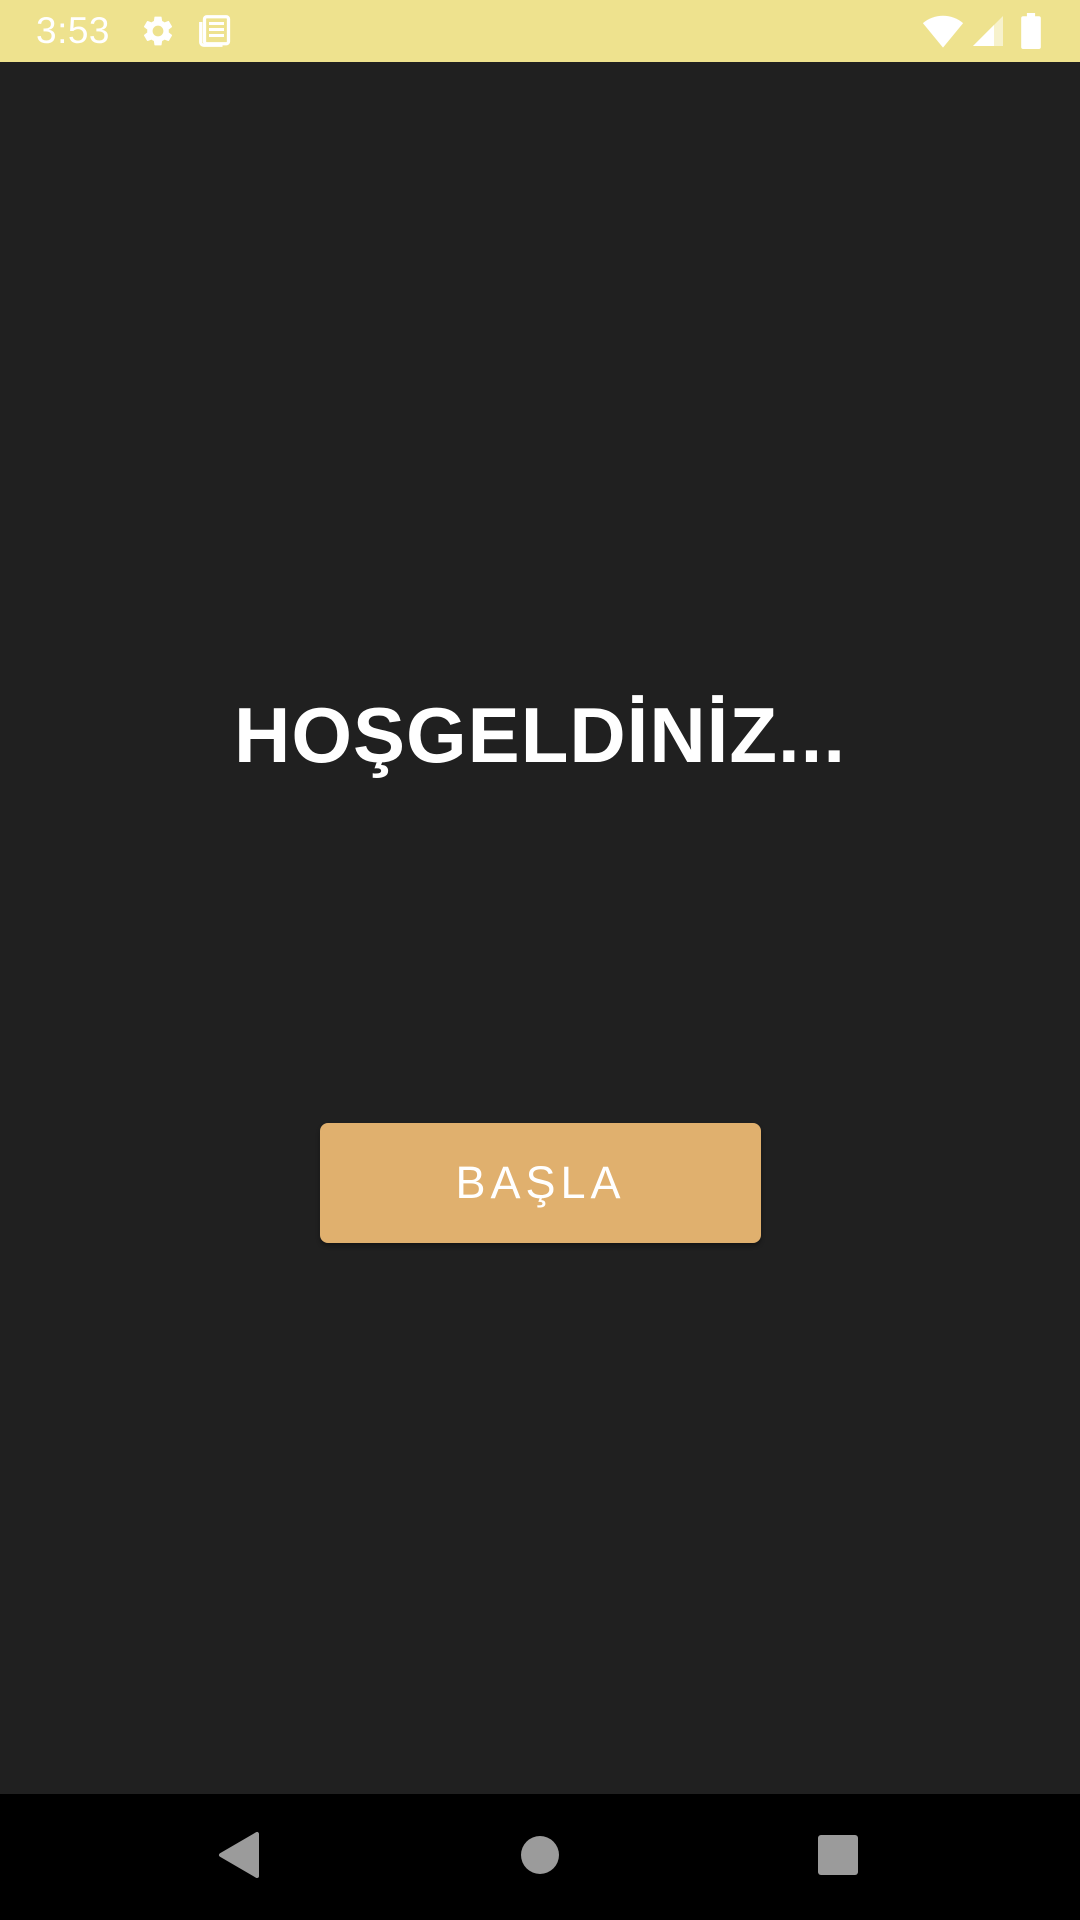 Image resolution: width=1080 pixels, height=1920 pixels. Describe the element at coordinates (215, 31) in the screenshot. I see `news-icon` at that location.